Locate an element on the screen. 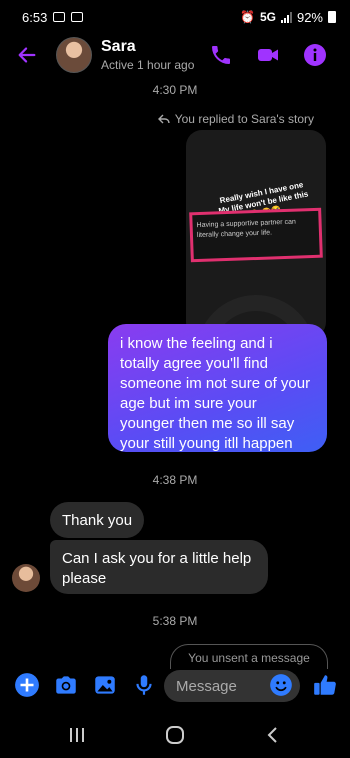 This screenshot has height=758, width=350. image-notification-icon is located at coordinates (77, 17).